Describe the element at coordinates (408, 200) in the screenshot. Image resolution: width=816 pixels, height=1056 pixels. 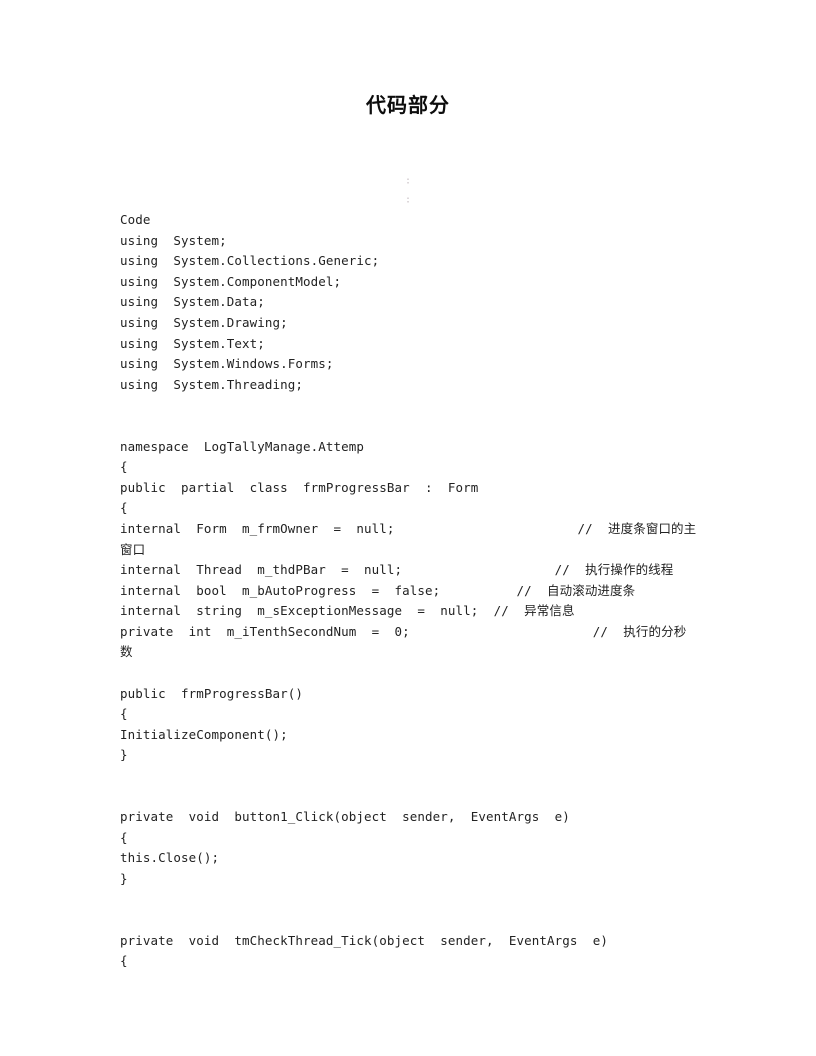
I see `faint-mark-2: ∶` at that location.